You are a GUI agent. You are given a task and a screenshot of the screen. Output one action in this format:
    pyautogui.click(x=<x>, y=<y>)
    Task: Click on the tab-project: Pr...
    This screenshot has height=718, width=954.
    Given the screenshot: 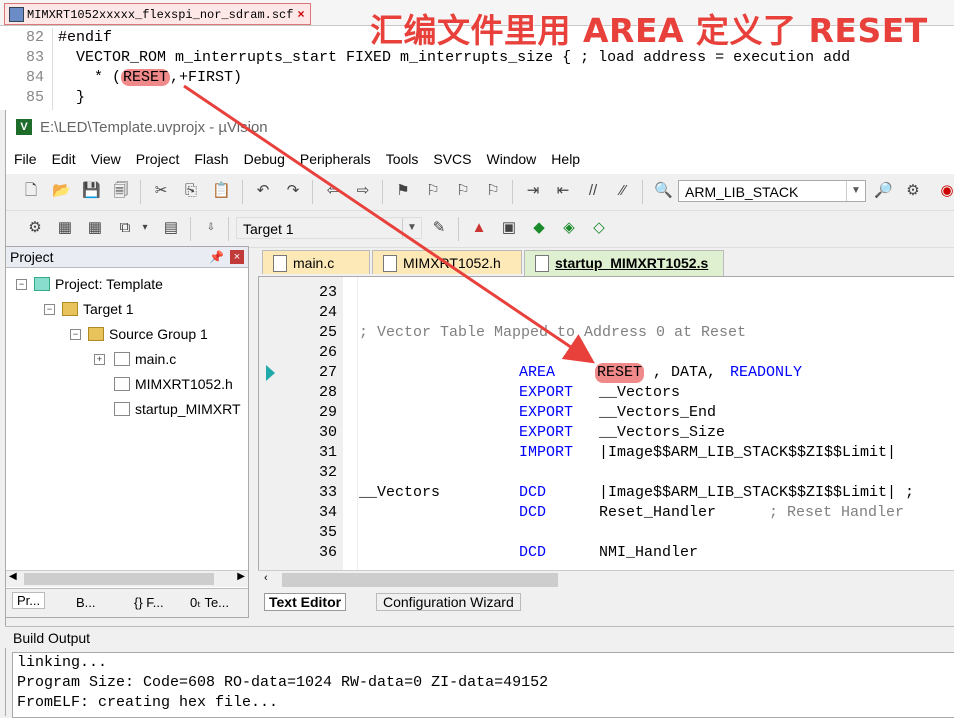 What is the action you would take?
    pyautogui.click(x=29, y=600)
    